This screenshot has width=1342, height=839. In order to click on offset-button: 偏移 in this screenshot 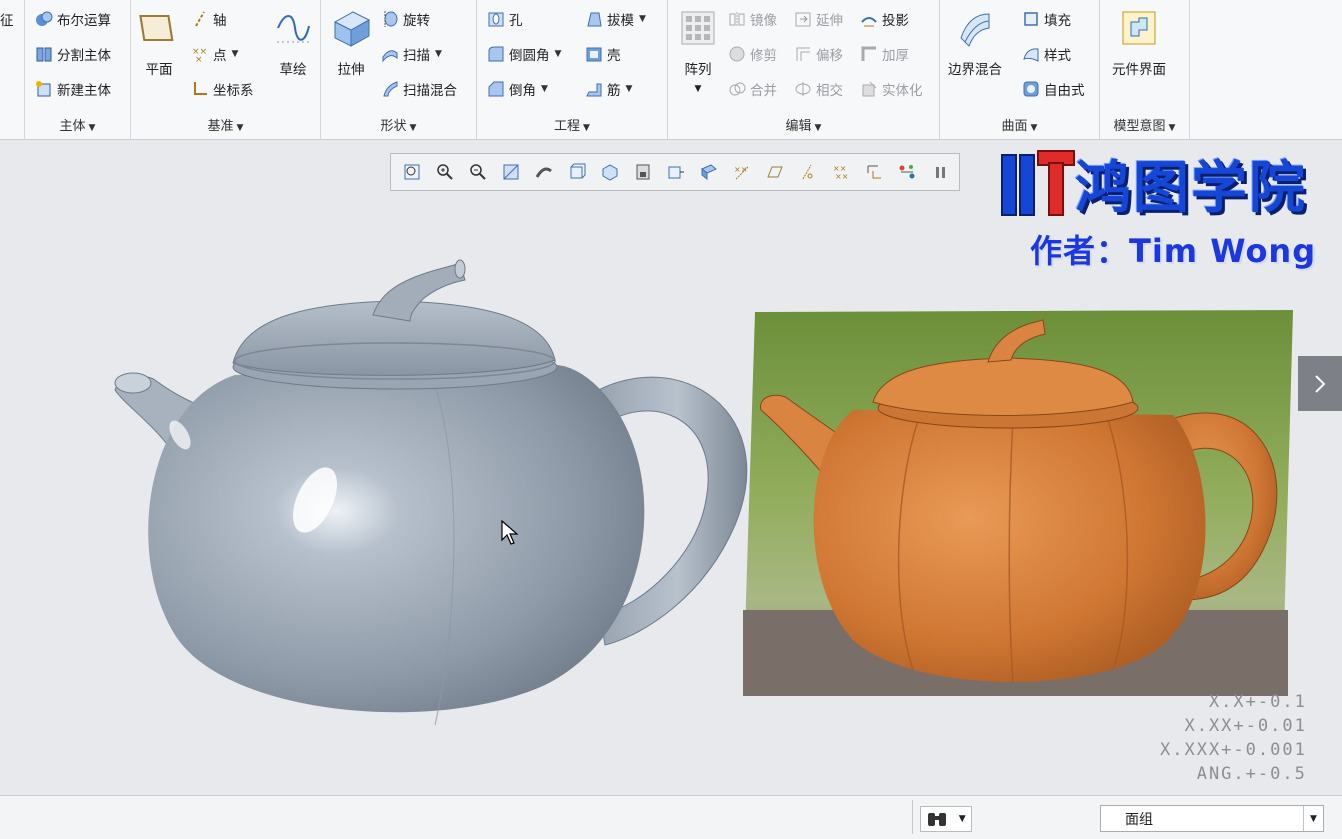, I will do `click(818, 54)`.